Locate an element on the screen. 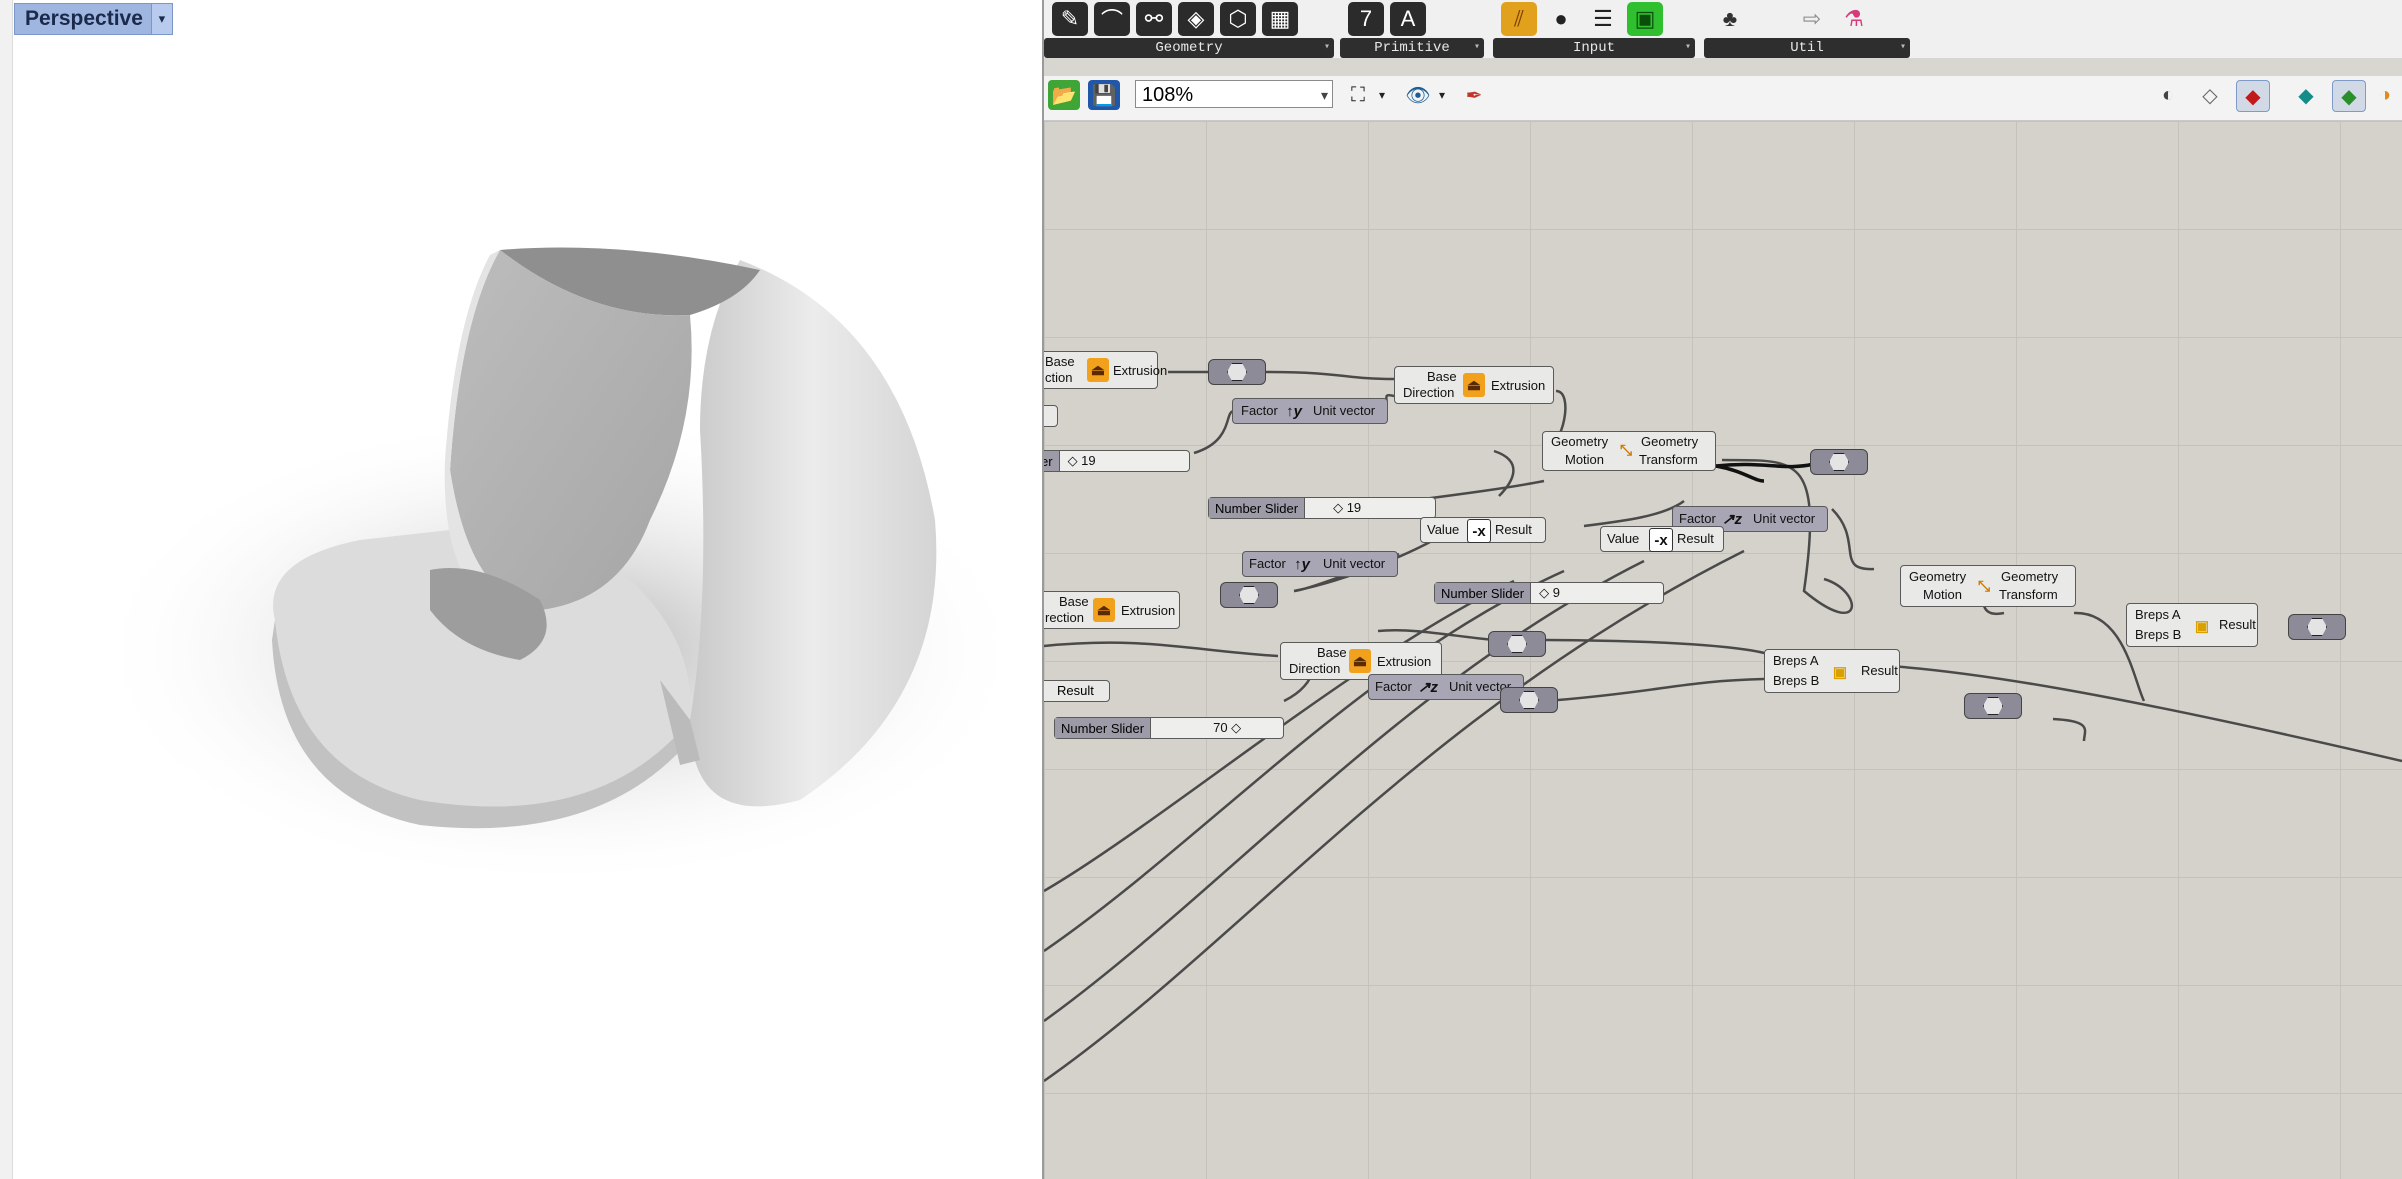 This screenshot has height=1179, width=2402. toggle-icon: ● is located at coordinates (1561, 19).